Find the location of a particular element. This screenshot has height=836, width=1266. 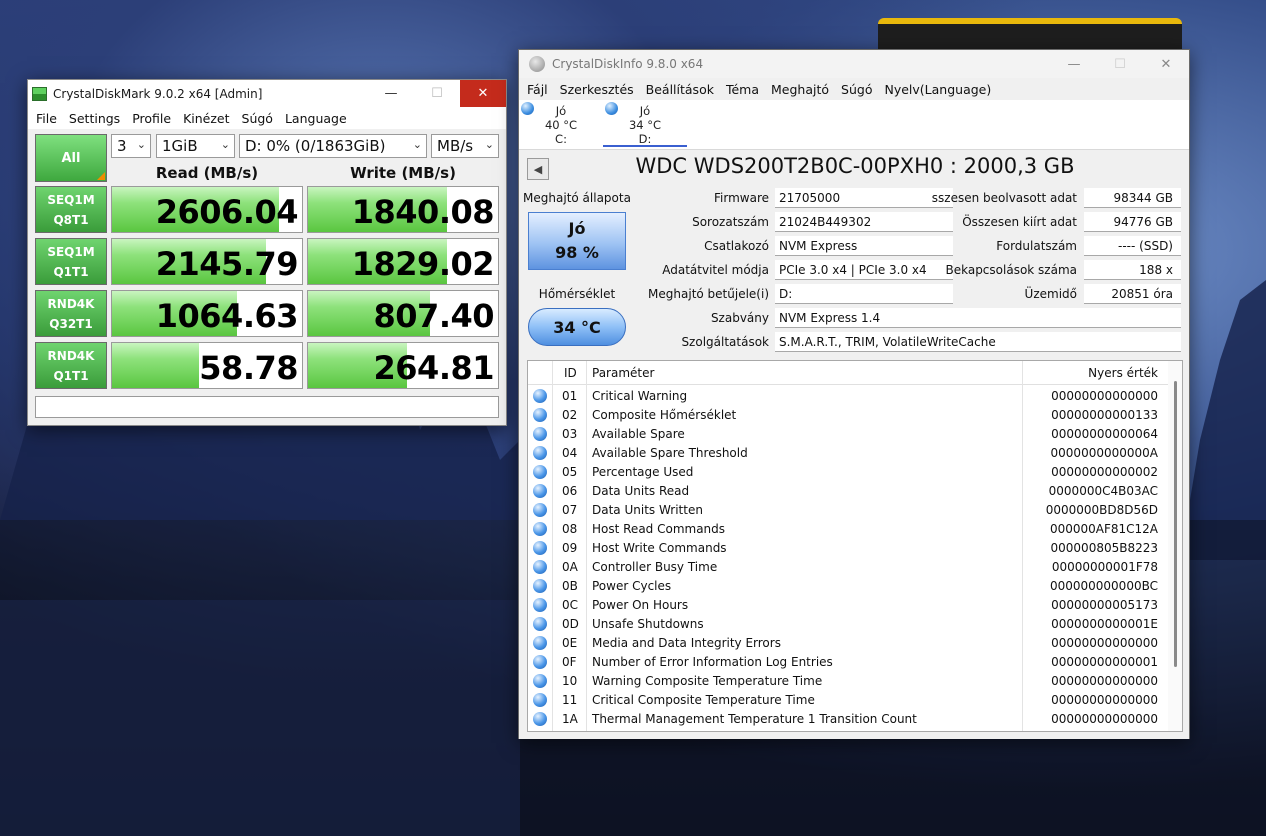

previous-drive-button: ◀ is located at coordinates (538, 169).